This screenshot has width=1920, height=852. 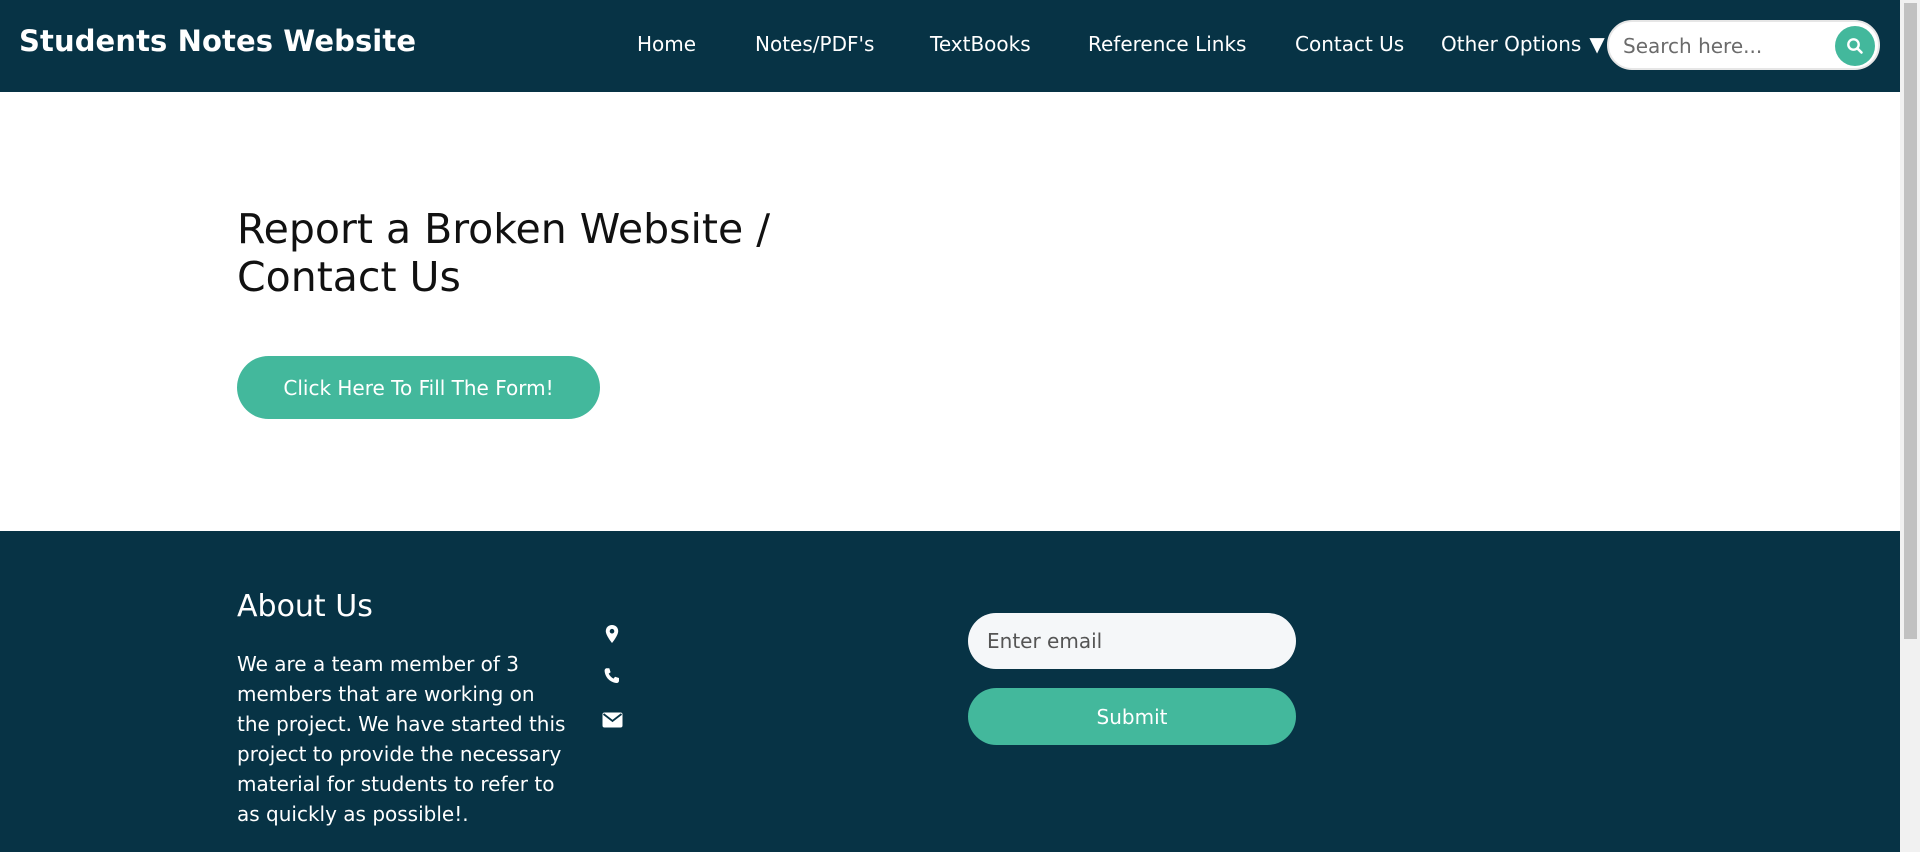 What do you see at coordinates (1597, 44) in the screenshot?
I see `caret-down-icon: ▼` at bounding box center [1597, 44].